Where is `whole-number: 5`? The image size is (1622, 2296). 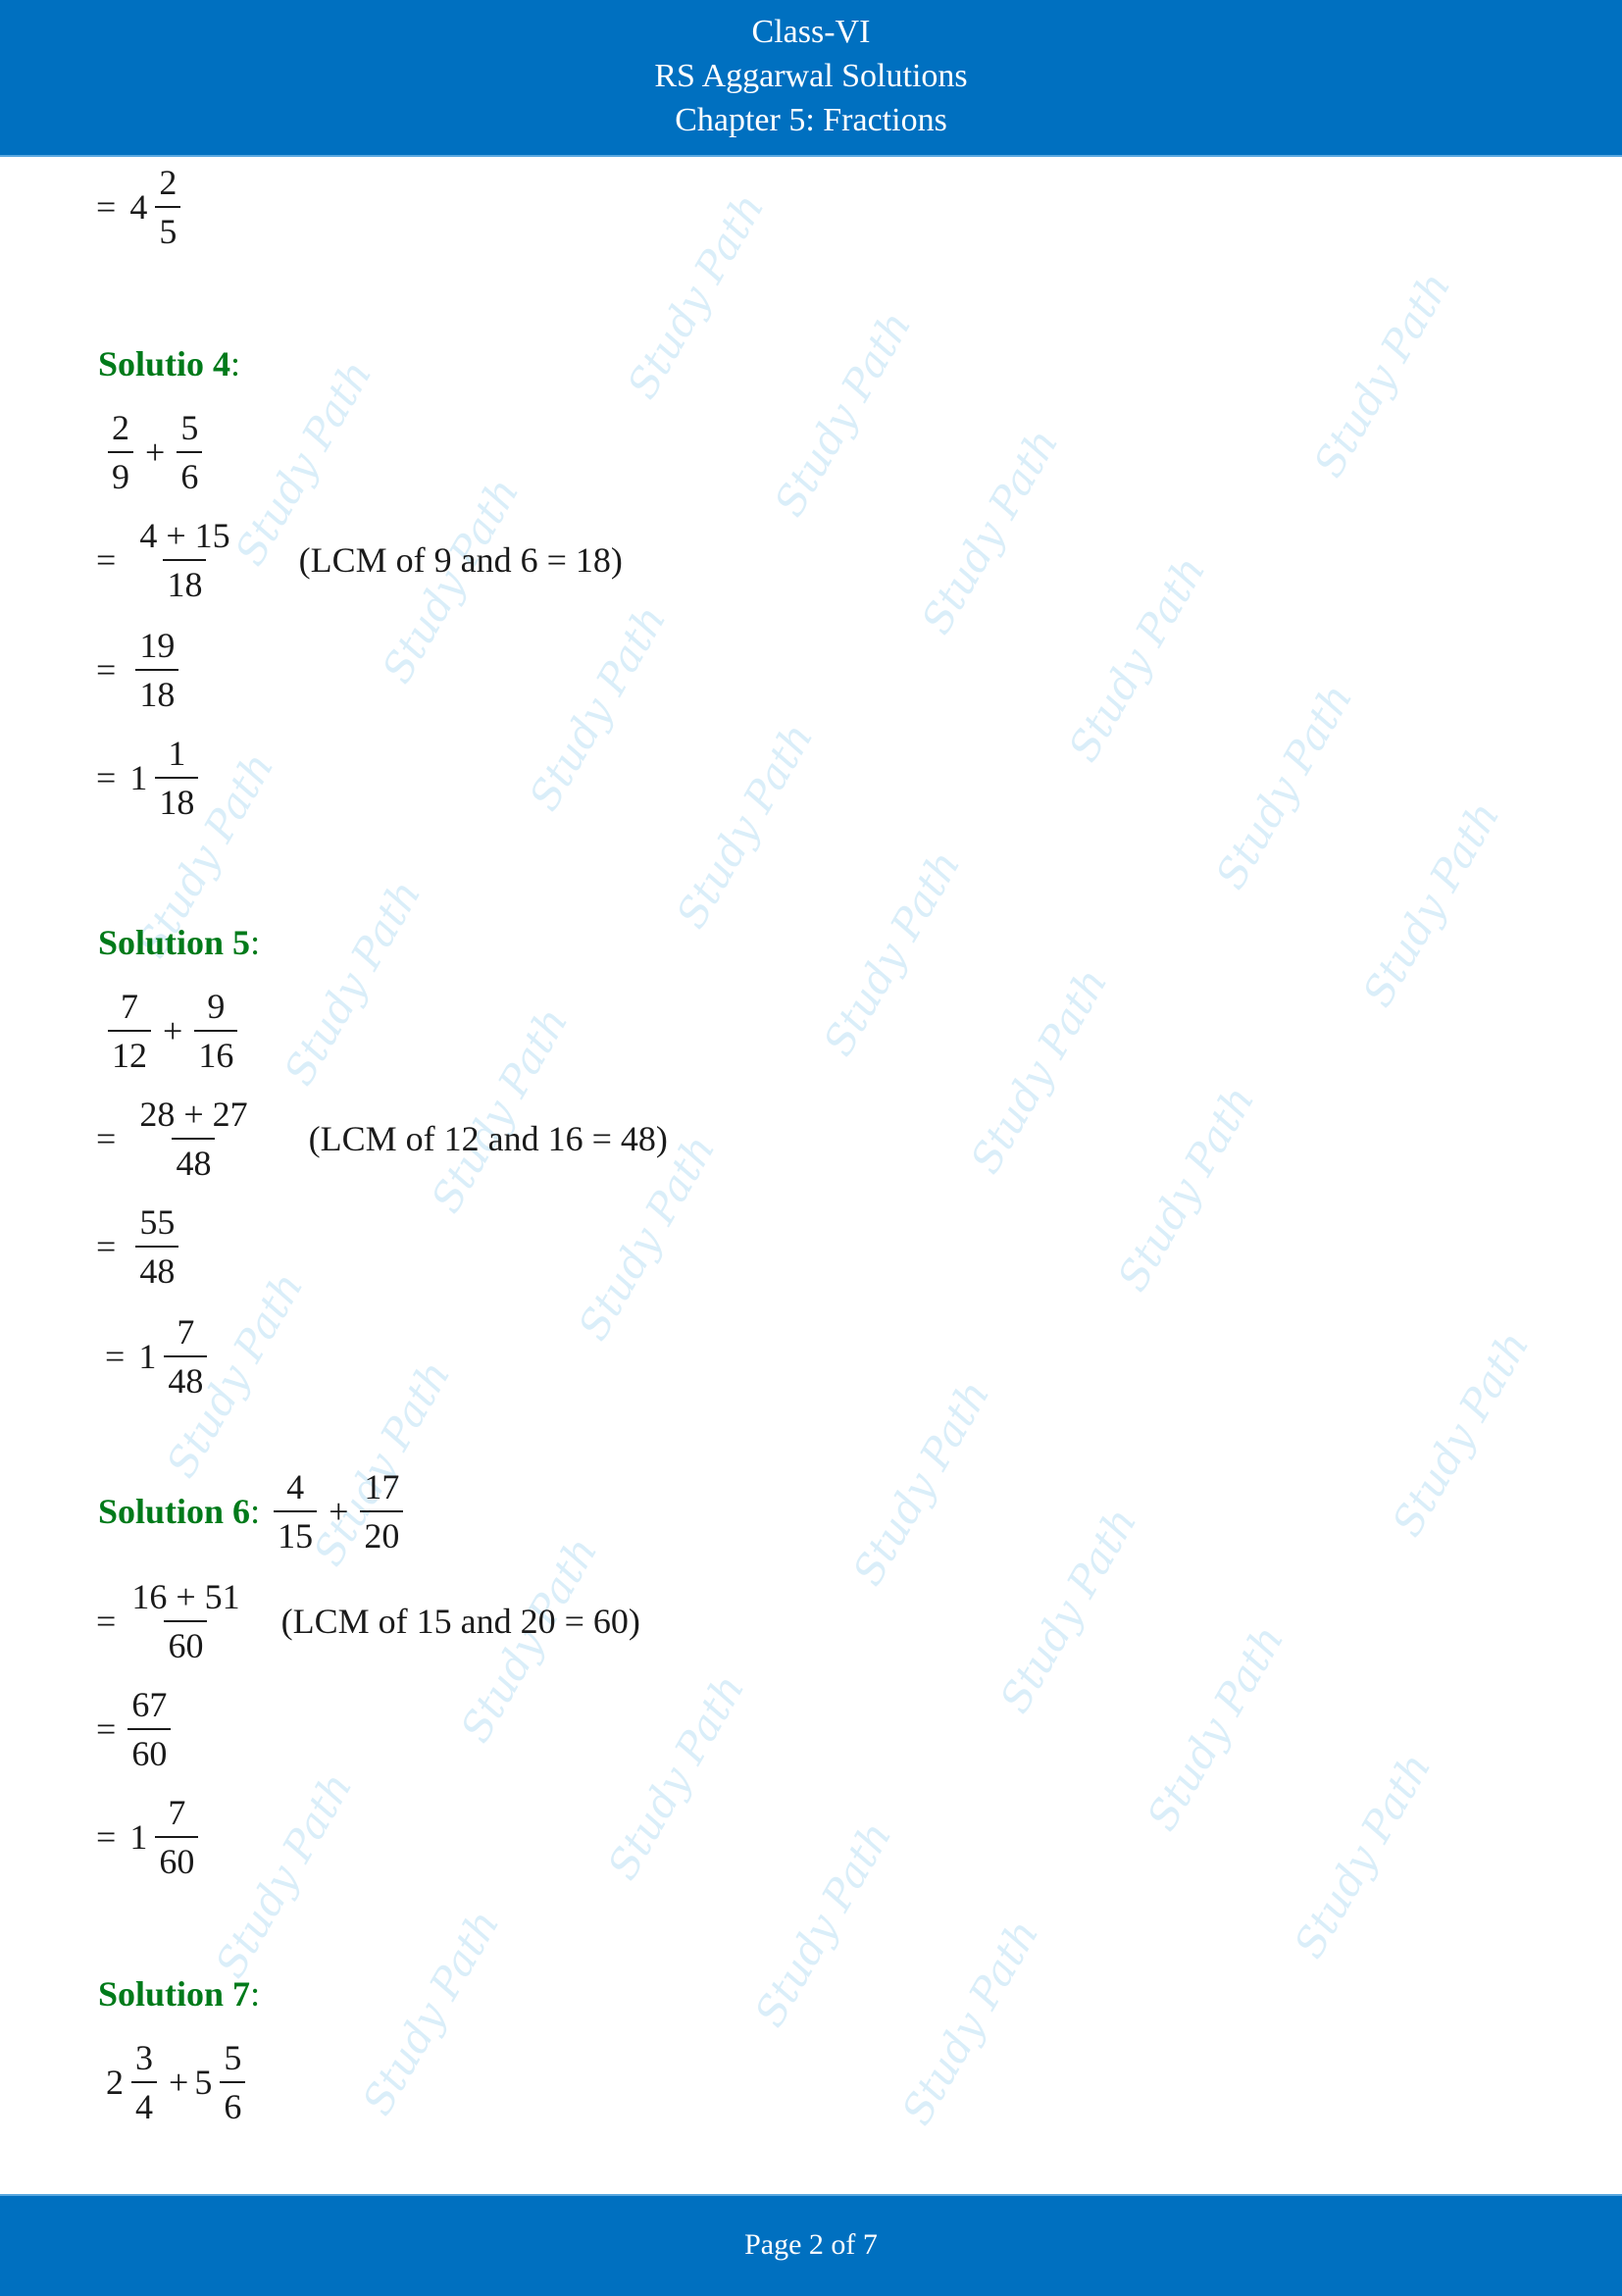 whole-number: 5 is located at coordinates (203, 2082).